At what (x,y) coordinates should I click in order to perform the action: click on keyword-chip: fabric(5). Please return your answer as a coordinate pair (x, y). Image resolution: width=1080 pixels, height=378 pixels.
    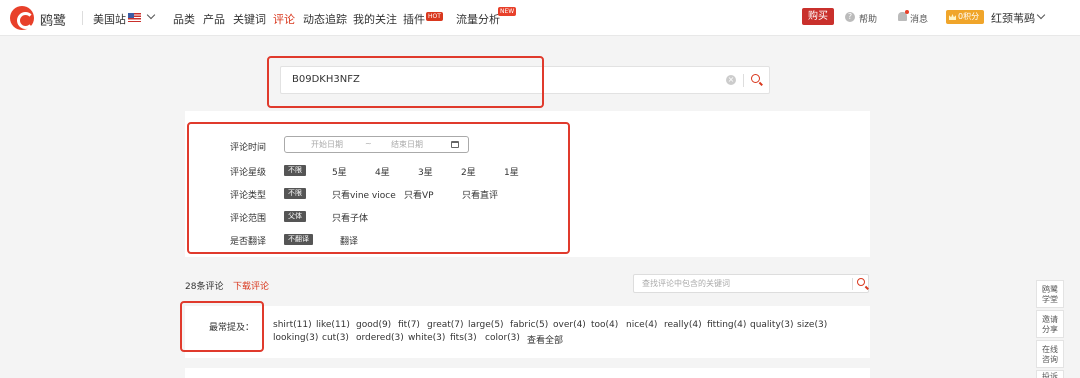
    Looking at the image, I should click on (529, 325).